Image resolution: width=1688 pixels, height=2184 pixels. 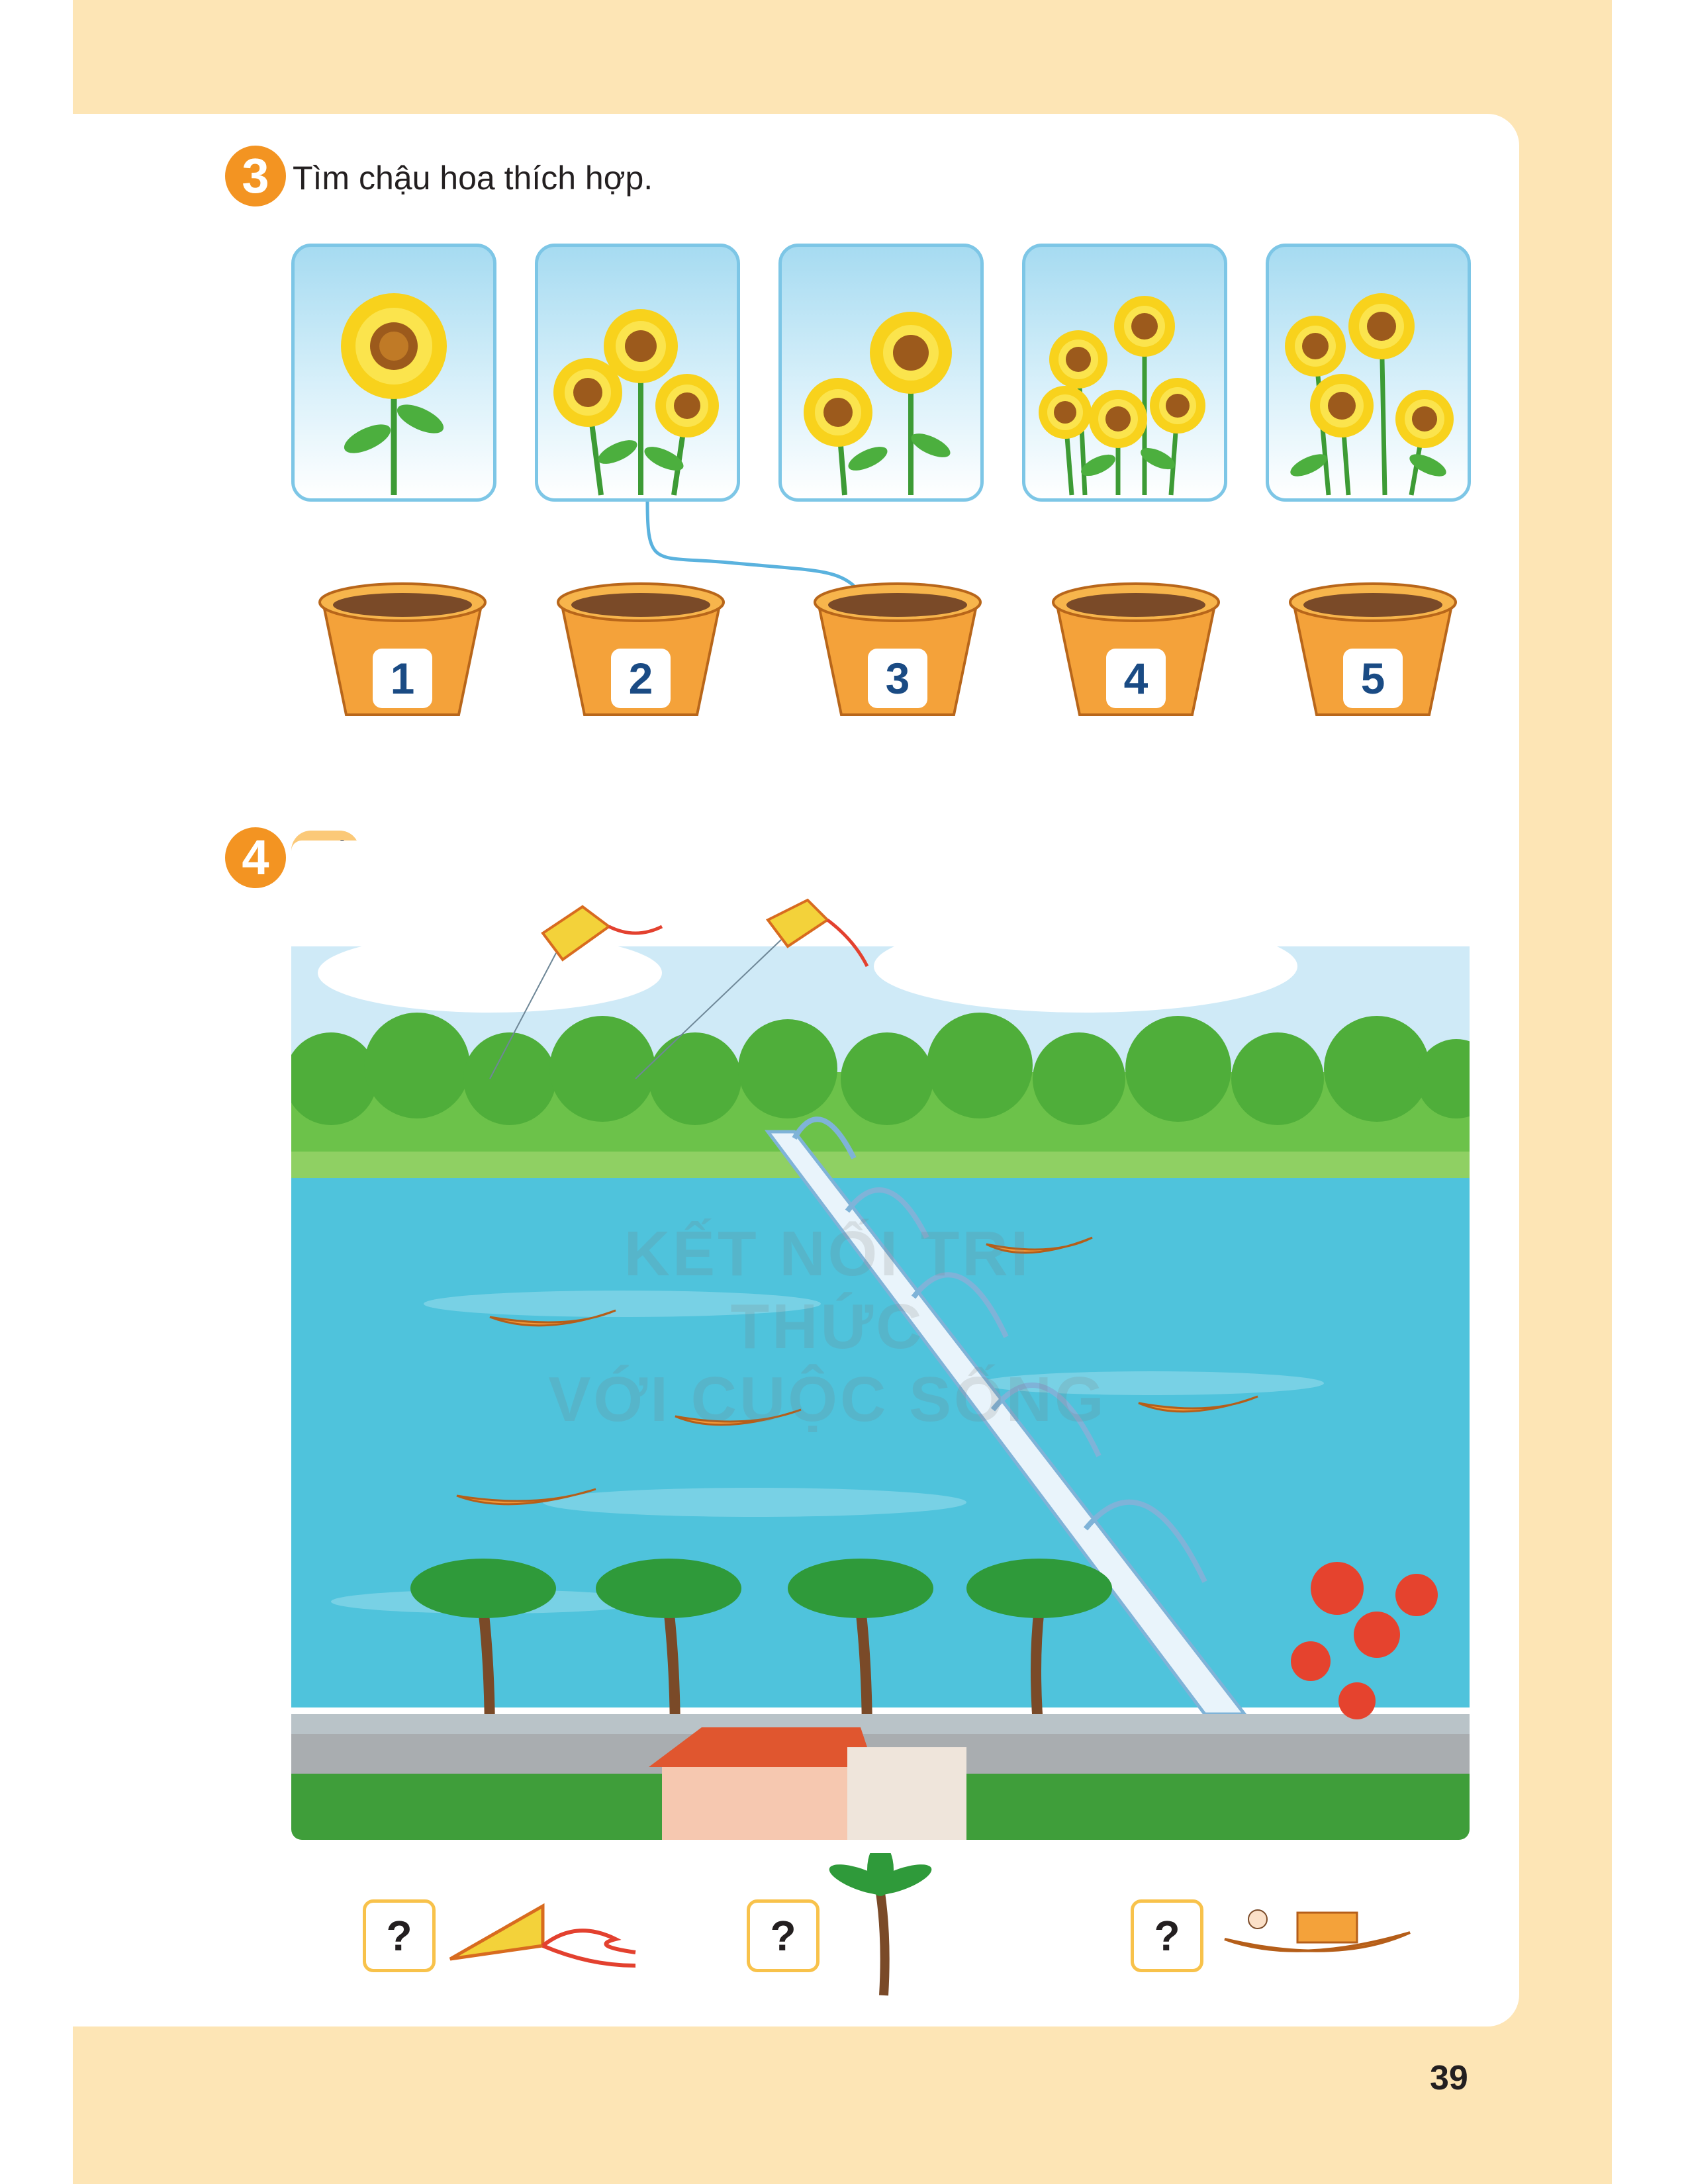 I want to click on answer-box-kites: ?, so click(x=399, y=1935).